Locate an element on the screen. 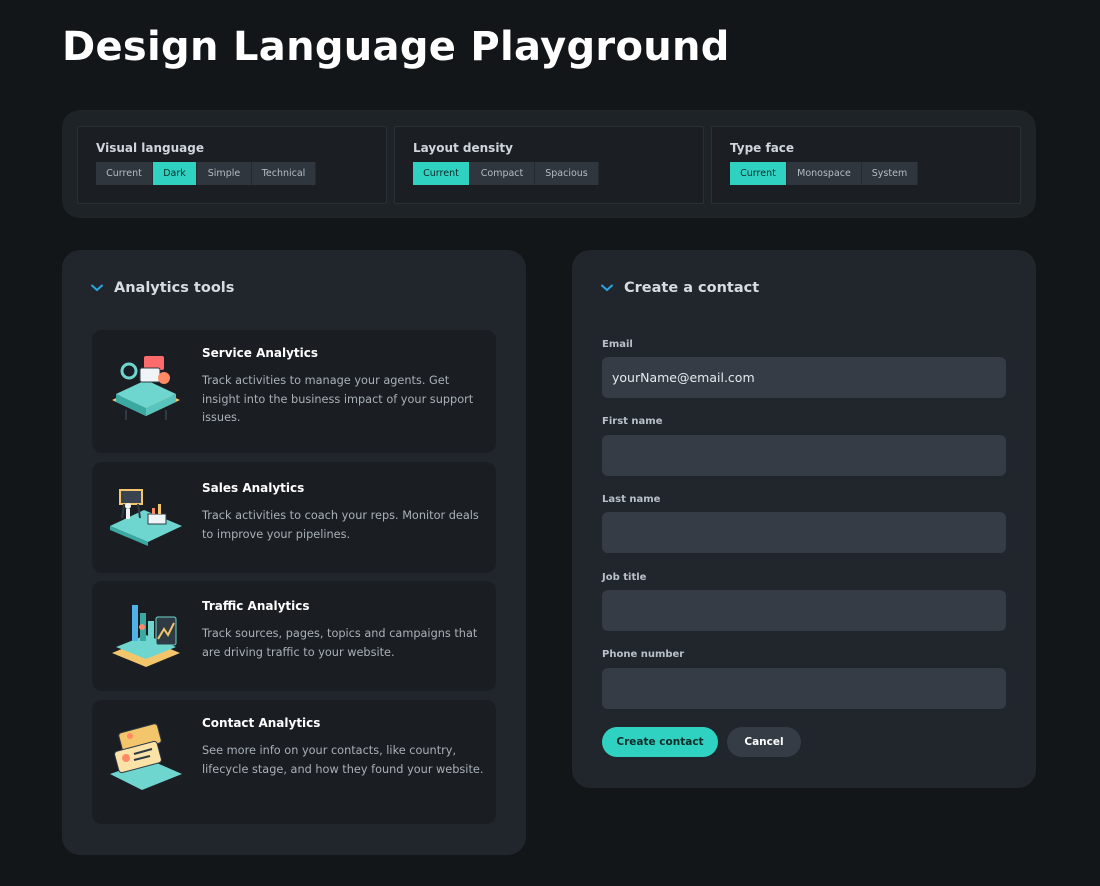  visual-language-option-current: Current is located at coordinates (124, 173).